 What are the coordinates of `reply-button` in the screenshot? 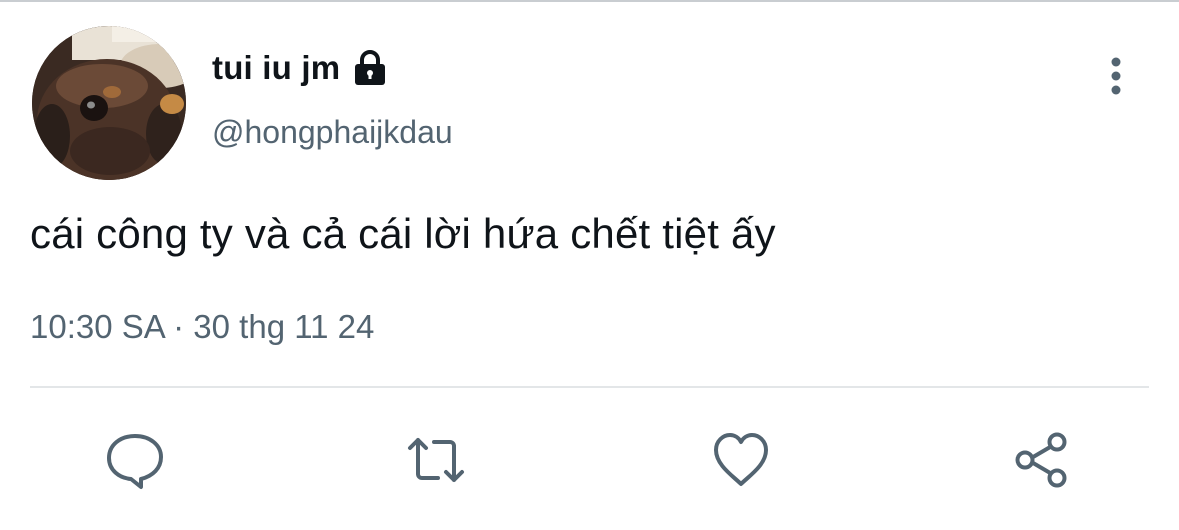 It's located at (135, 460).